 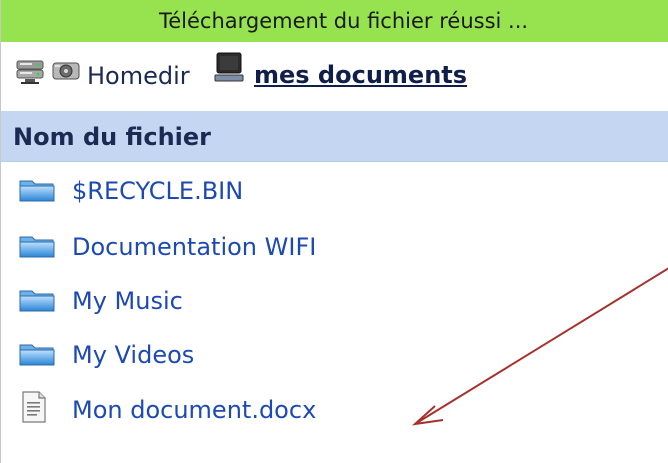 What do you see at coordinates (539, 346) in the screenshot?
I see `annotation-arrow` at bounding box center [539, 346].